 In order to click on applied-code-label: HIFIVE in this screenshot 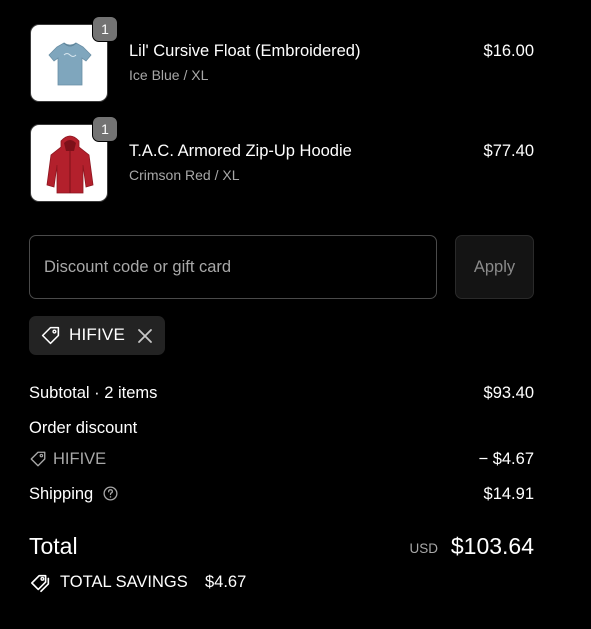, I will do `click(97, 334)`.